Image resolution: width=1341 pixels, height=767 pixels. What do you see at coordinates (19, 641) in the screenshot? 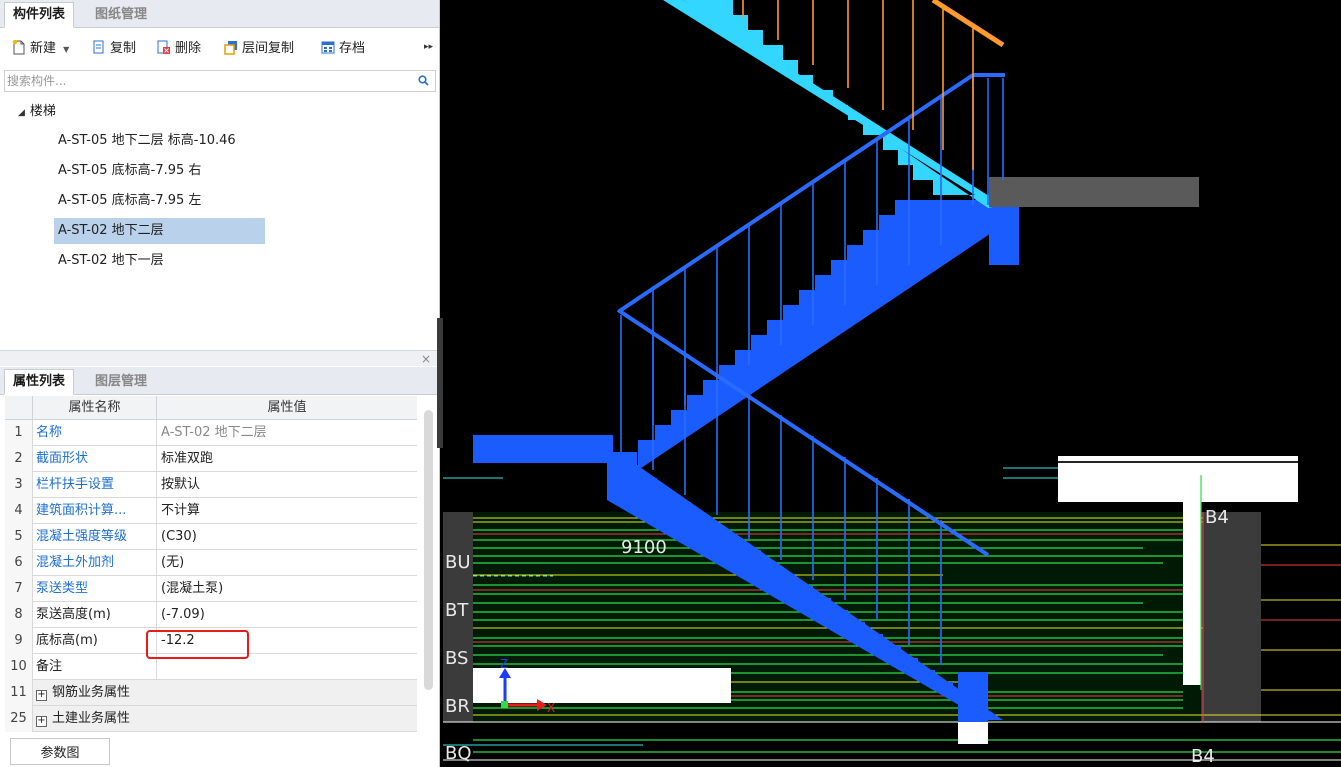
I see `row-number: 9` at bounding box center [19, 641].